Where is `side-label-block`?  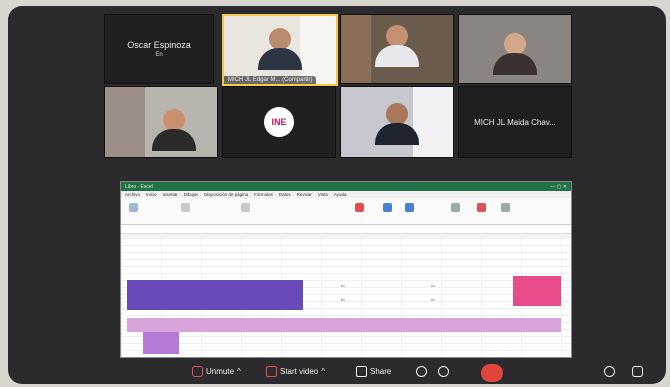
side-label-block is located at coordinates (161, 343).